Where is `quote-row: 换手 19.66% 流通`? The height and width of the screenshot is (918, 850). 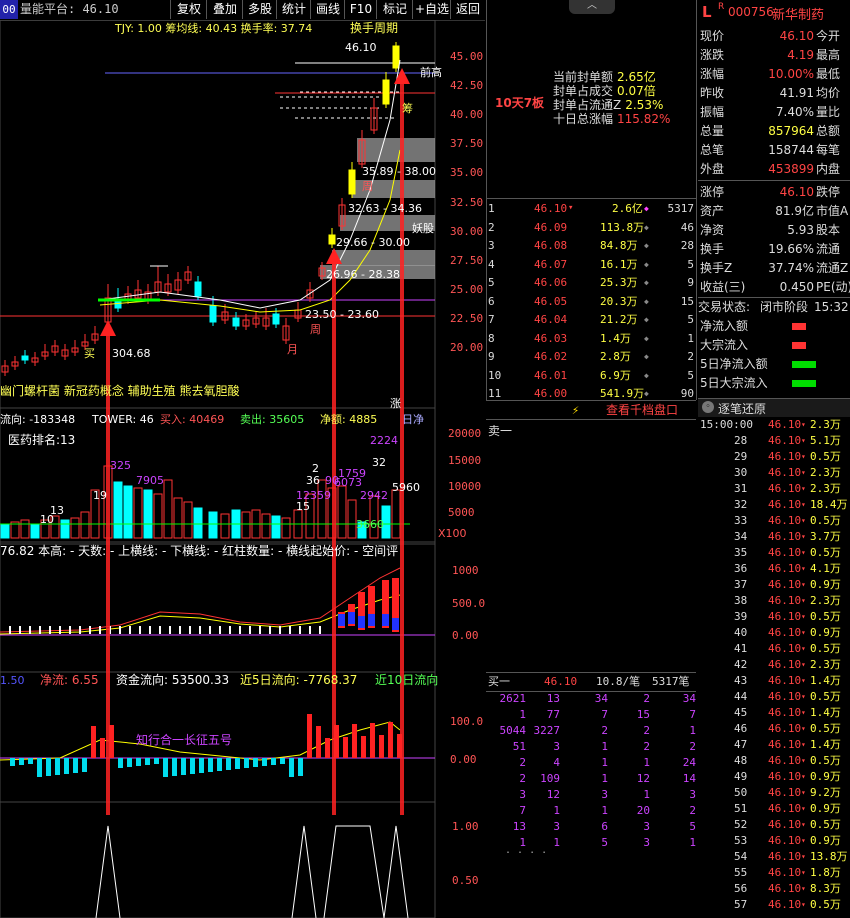 quote-row: 换手 19.66% 流通 is located at coordinates (774, 249).